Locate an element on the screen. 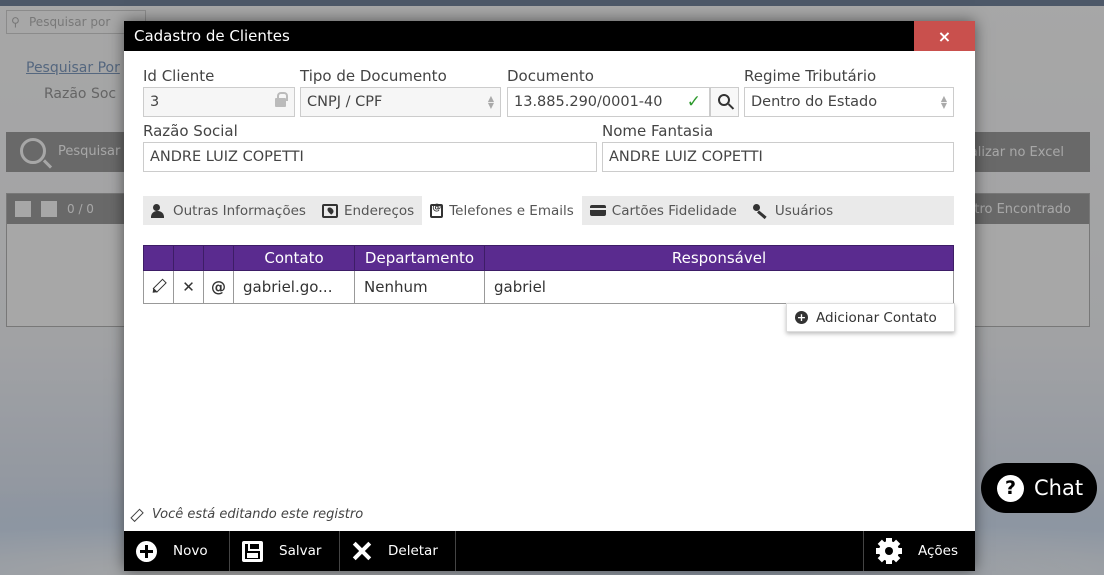  delete-x-icon: ✕ is located at coordinates (188, 287).